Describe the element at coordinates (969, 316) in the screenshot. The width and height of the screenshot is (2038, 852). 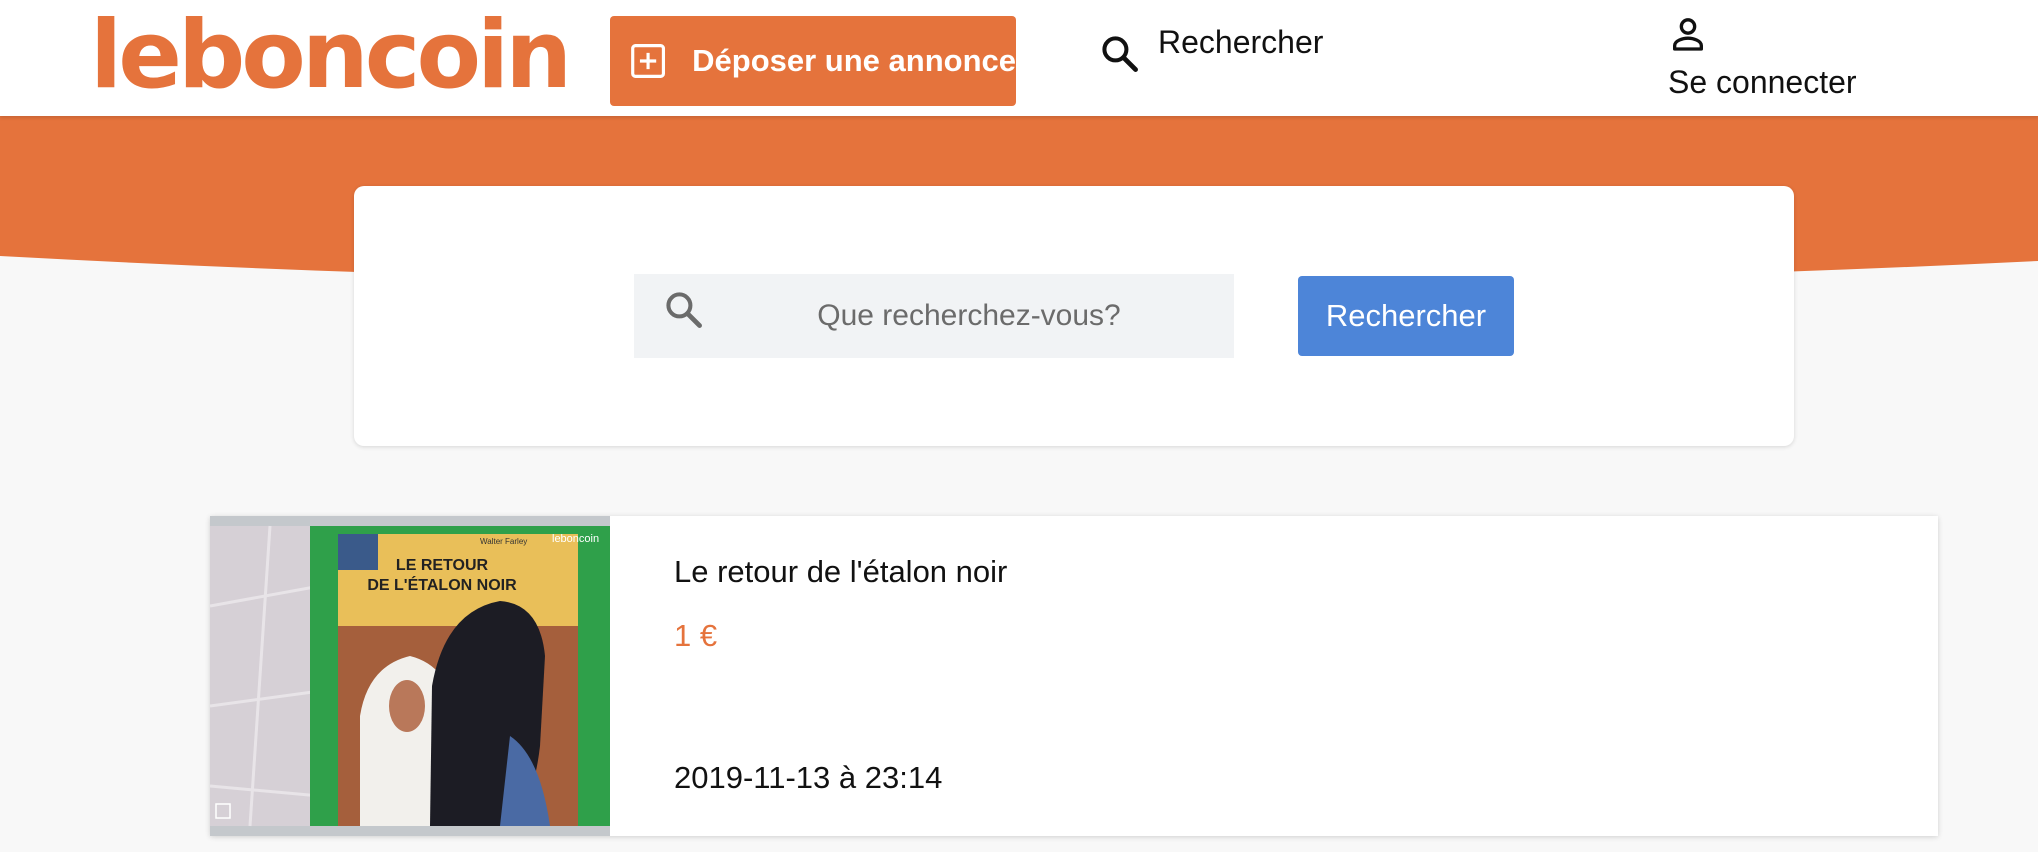
I see `search-input` at that location.